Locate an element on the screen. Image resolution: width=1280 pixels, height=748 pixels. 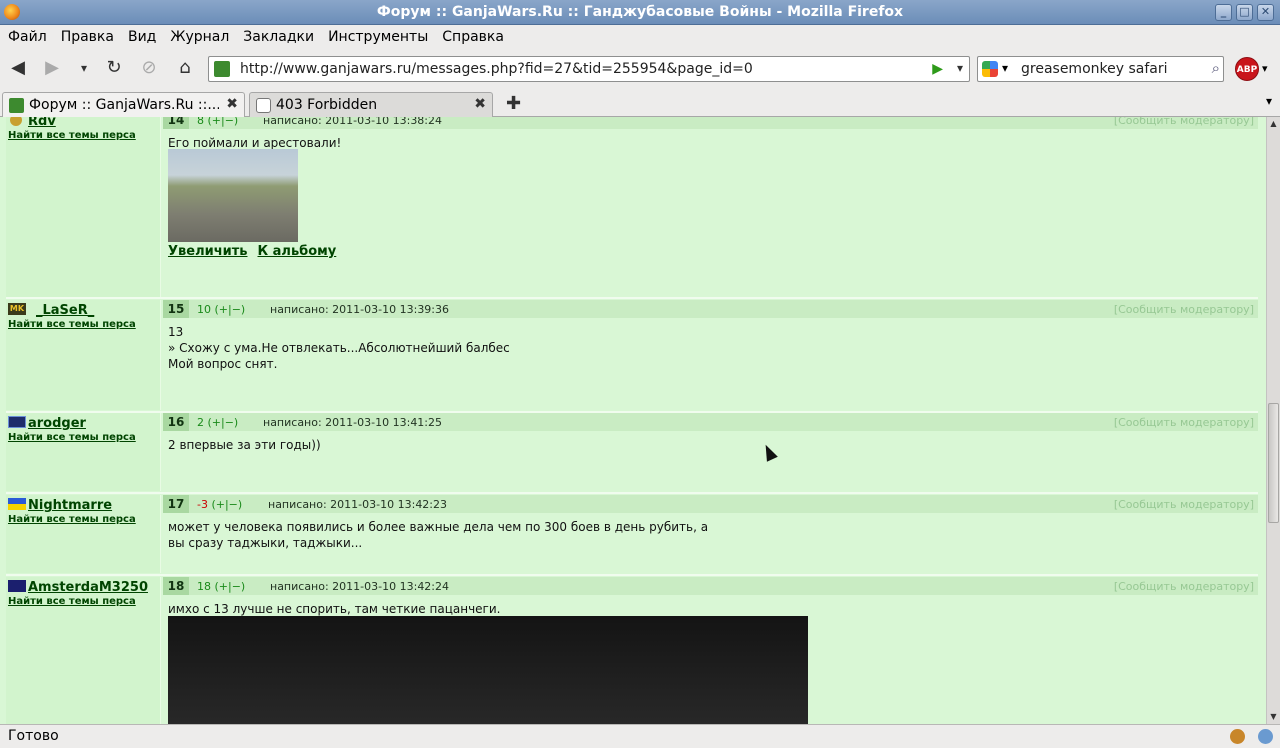
menu-edit: Правка is located at coordinates (87, 37).